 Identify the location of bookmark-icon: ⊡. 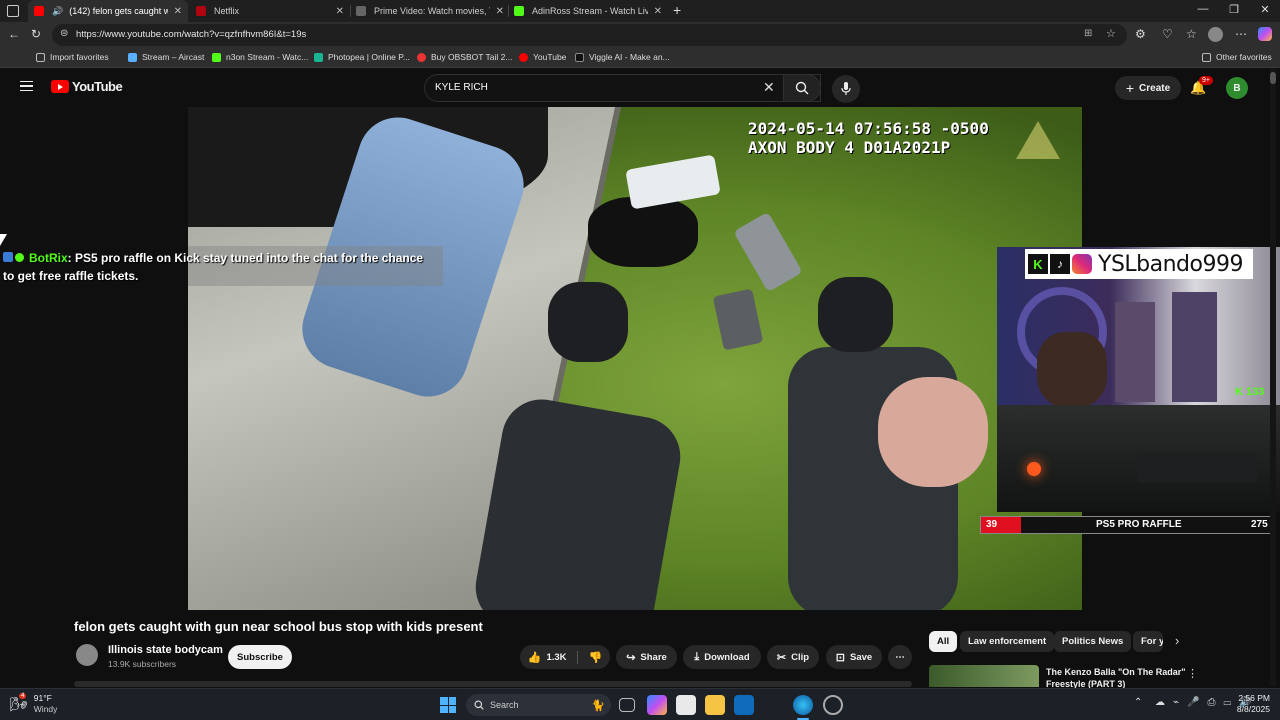
(840, 657).